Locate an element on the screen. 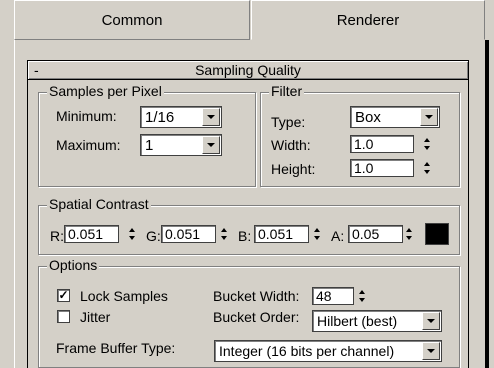 This screenshot has height=368, width=494. frame-buffer-type-value: Integer (16 bits per channel) is located at coordinates (307, 351).